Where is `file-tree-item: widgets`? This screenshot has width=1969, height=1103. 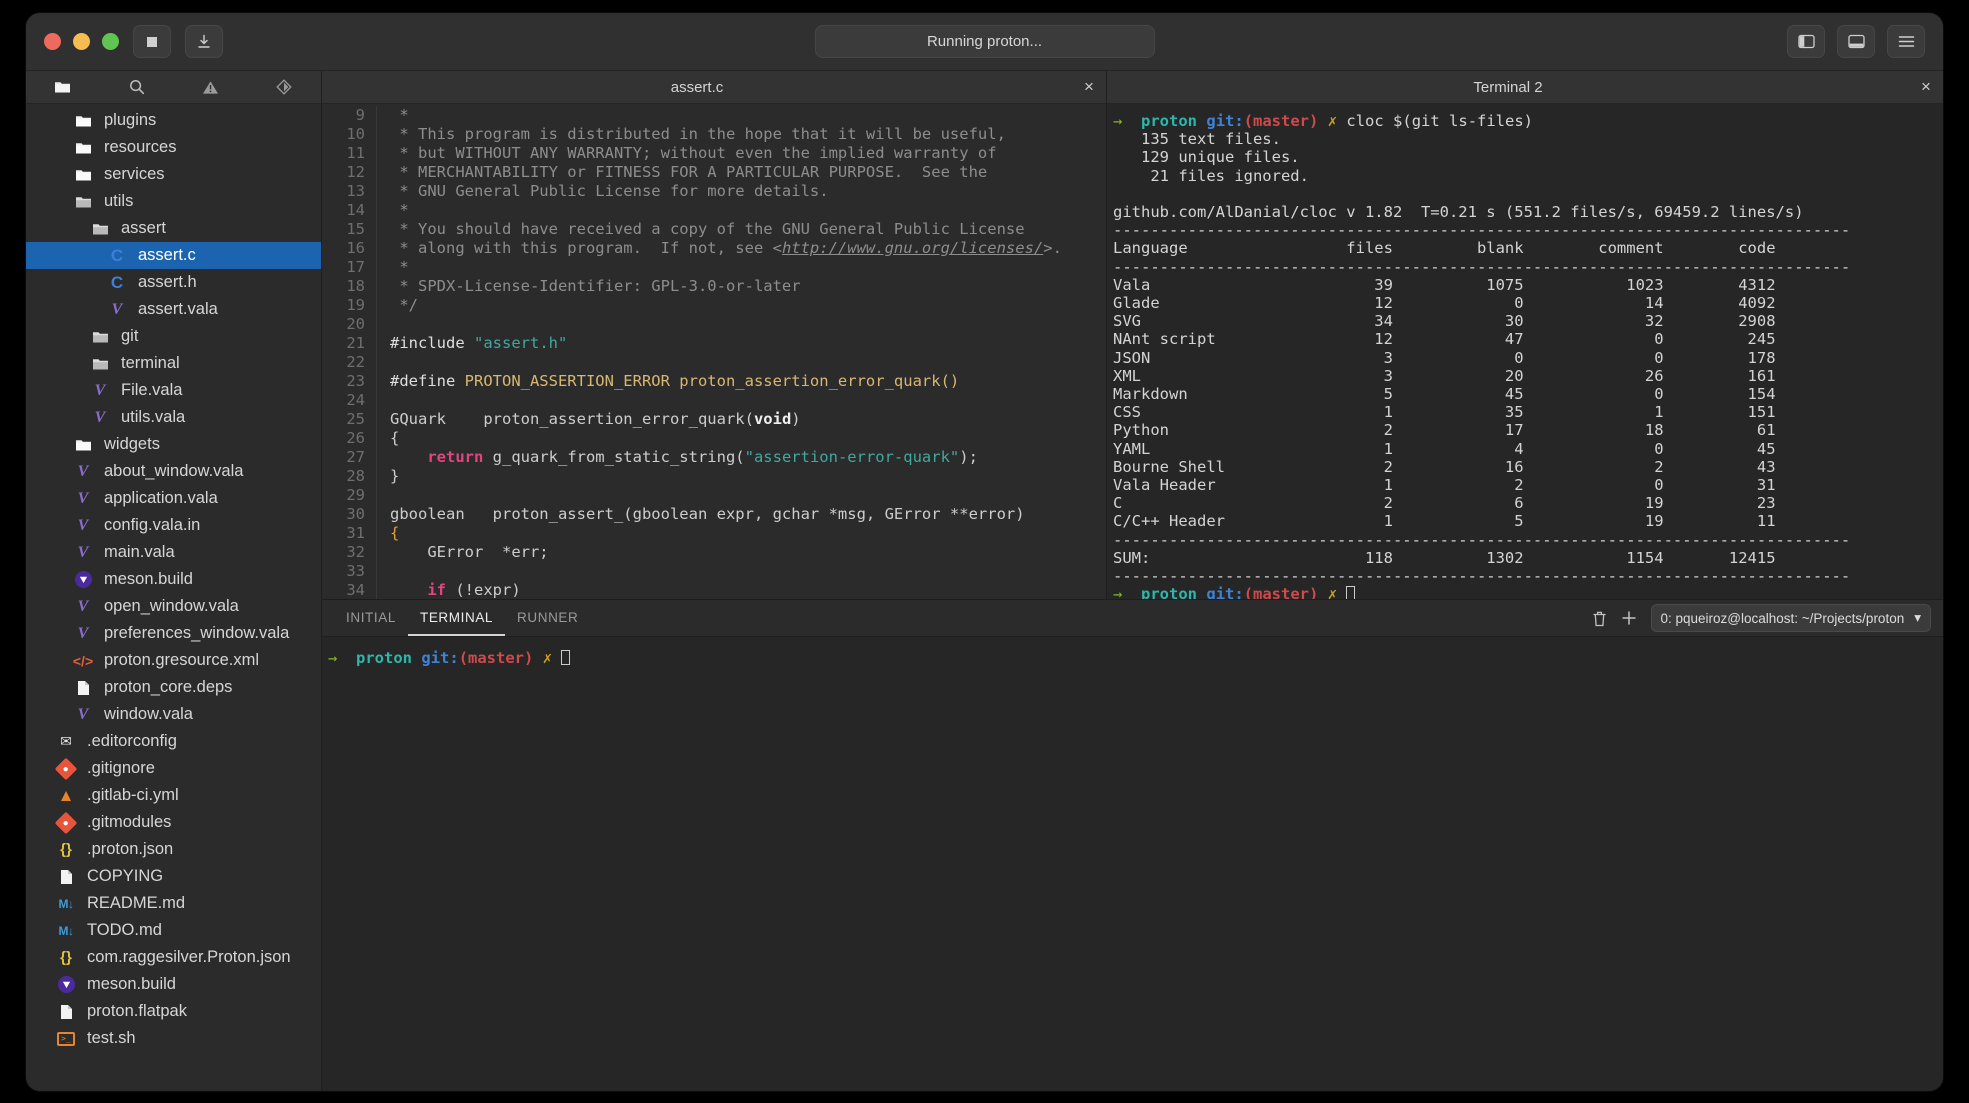 file-tree-item: widgets is located at coordinates (173, 444).